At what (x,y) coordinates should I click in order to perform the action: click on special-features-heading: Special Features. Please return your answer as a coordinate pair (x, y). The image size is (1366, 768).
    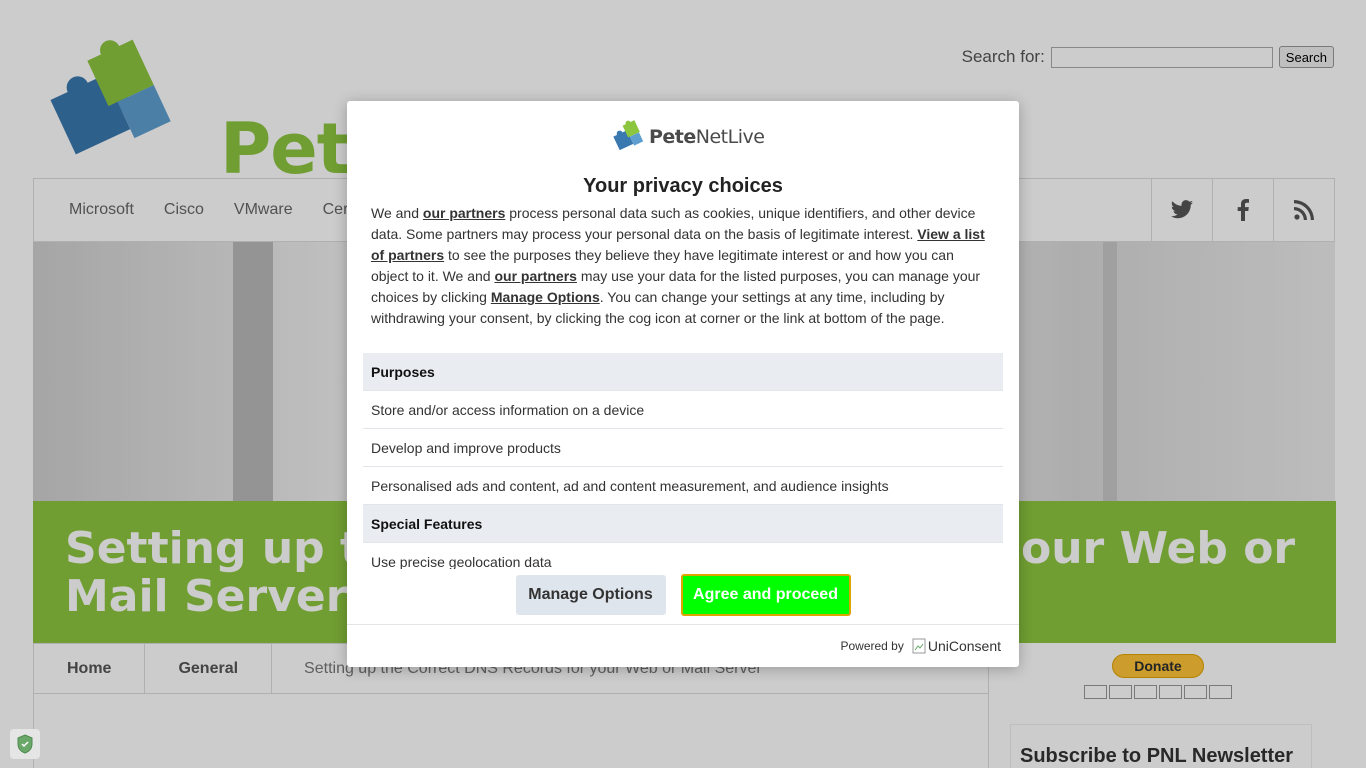
    Looking at the image, I should click on (683, 524).